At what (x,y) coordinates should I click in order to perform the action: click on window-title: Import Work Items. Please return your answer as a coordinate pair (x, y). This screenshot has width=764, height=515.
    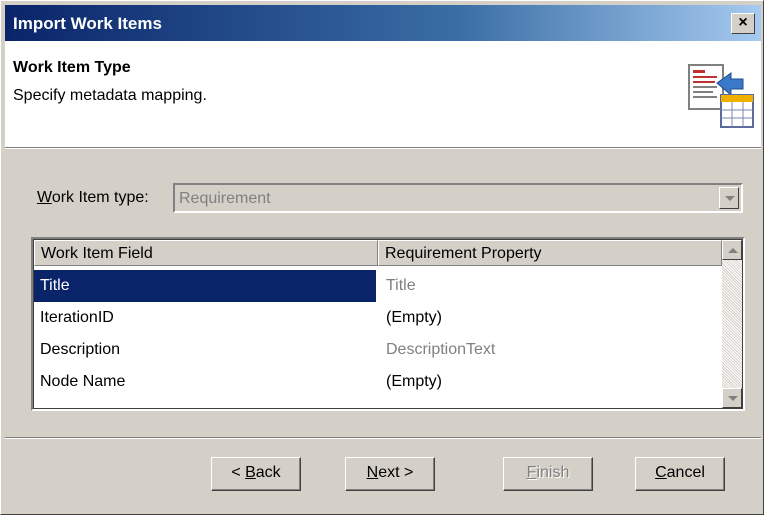
    Looking at the image, I should click on (87, 23).